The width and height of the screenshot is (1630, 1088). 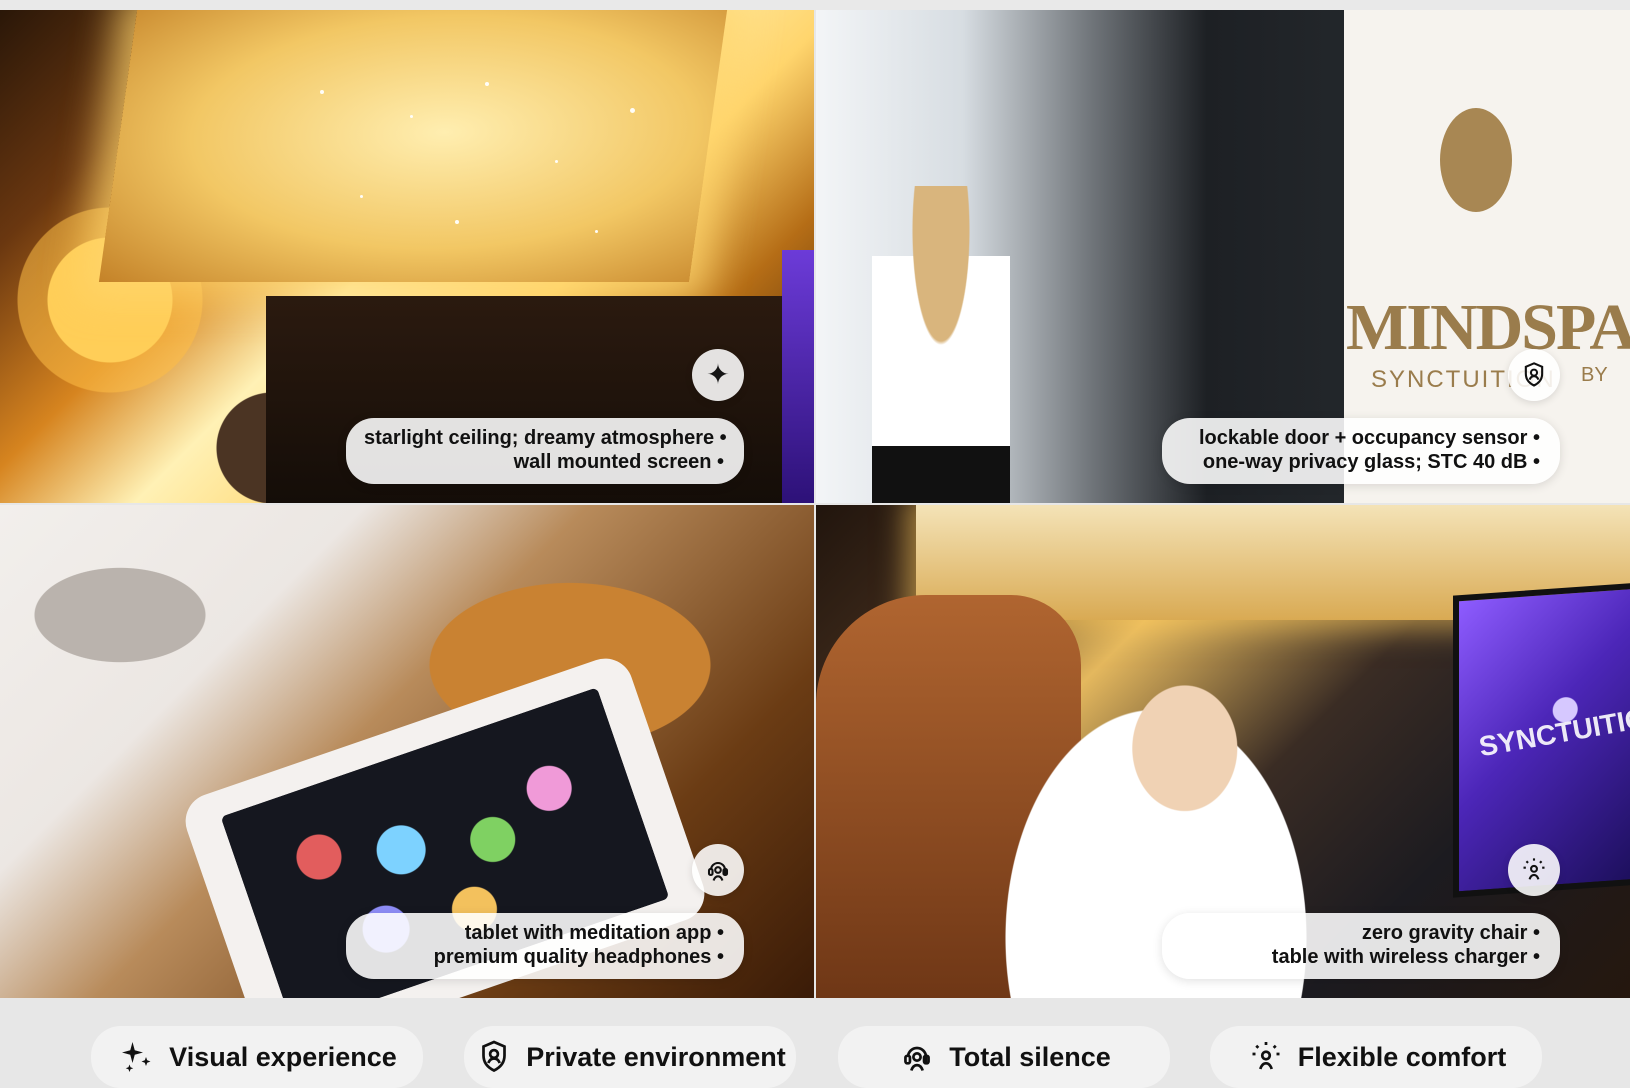 I want to click on sparkle-icon, so click(x=137, y=1057).